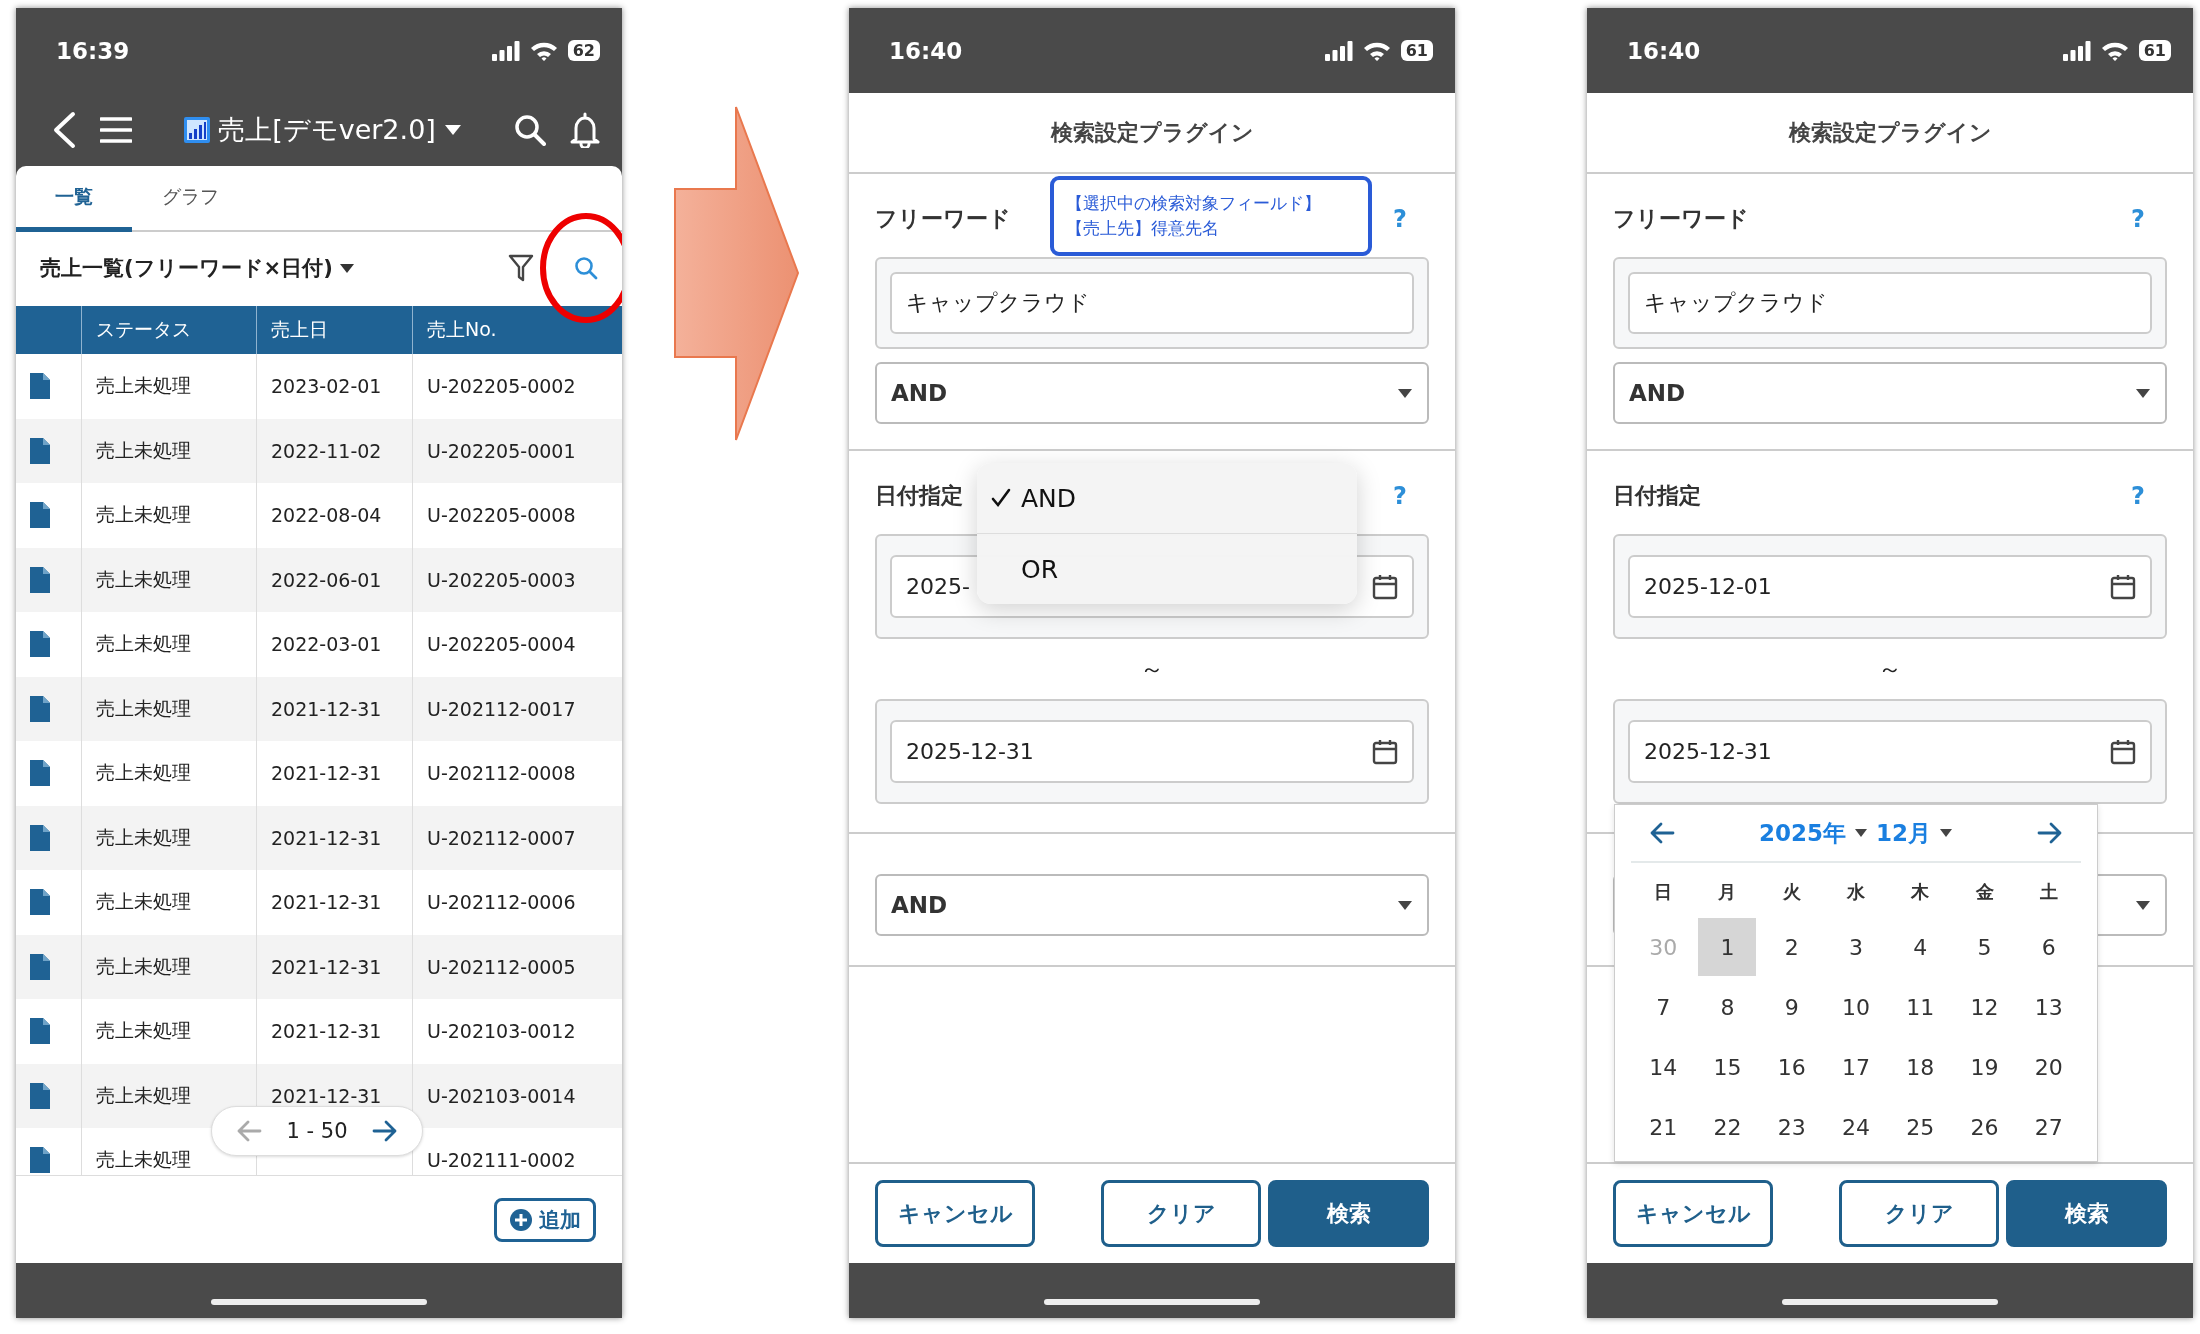 The image size is (2200, 1334). What do you see at coordinates (1727, 947) in the screenshot?
I see `calendar-day: 1` at bounding box center [1727, 947].